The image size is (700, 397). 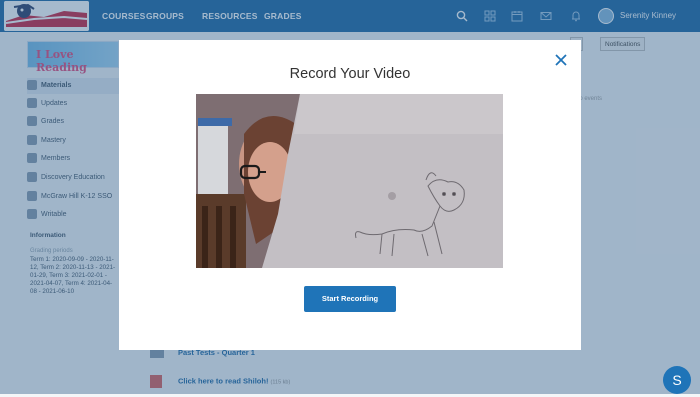 I want to click on start-recording-button: Start Recording, so click(x=350, y=299).